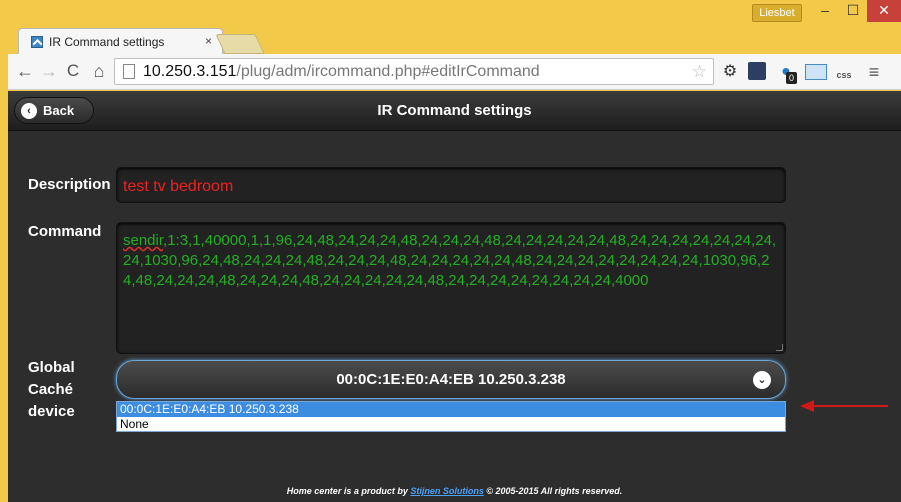 The image size is (901, 502). Describe the element at coordinates (553, 491) in the screenshot. I see `footer-suffix: © 2005-2015 All rights reserved.` at that location.